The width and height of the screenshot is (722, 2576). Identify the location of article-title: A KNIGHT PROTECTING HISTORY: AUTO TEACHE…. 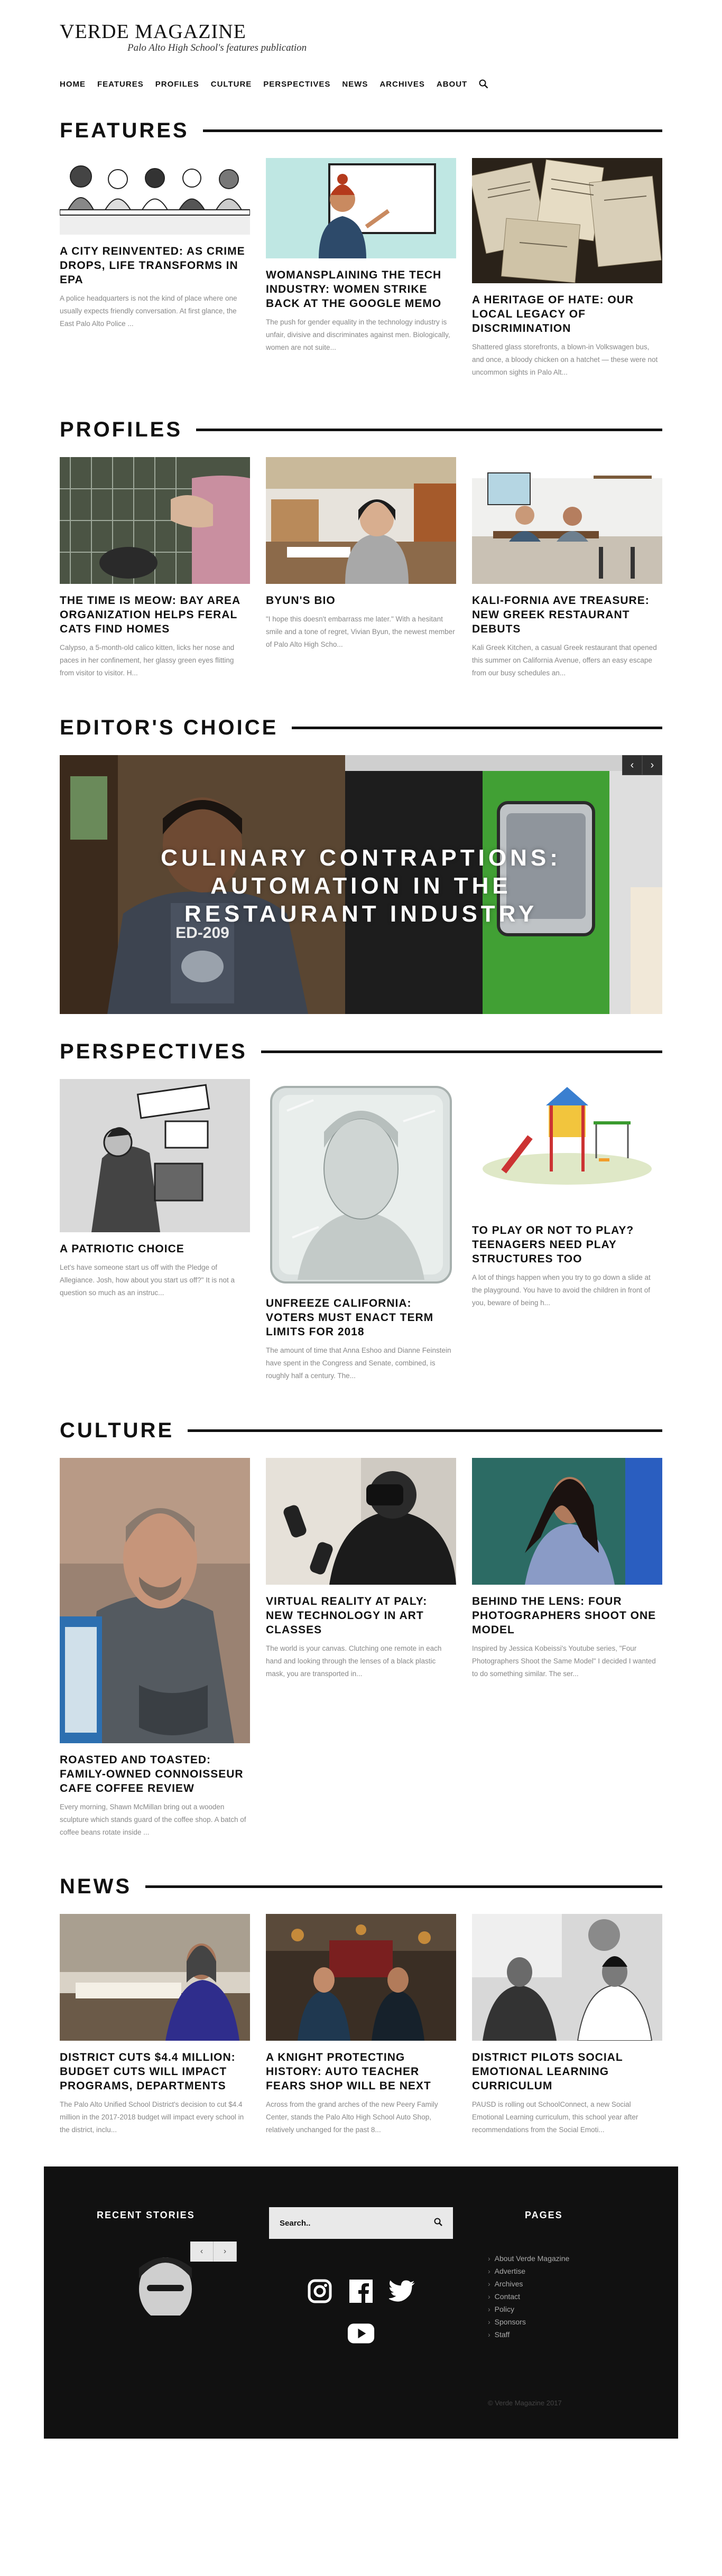
(361, 2071).